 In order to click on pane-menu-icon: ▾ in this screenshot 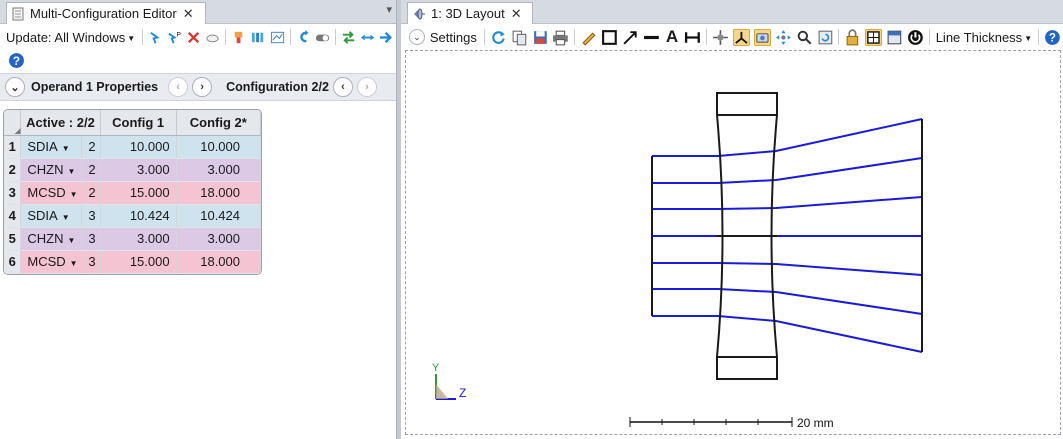, I will do `click(389, 9)`.